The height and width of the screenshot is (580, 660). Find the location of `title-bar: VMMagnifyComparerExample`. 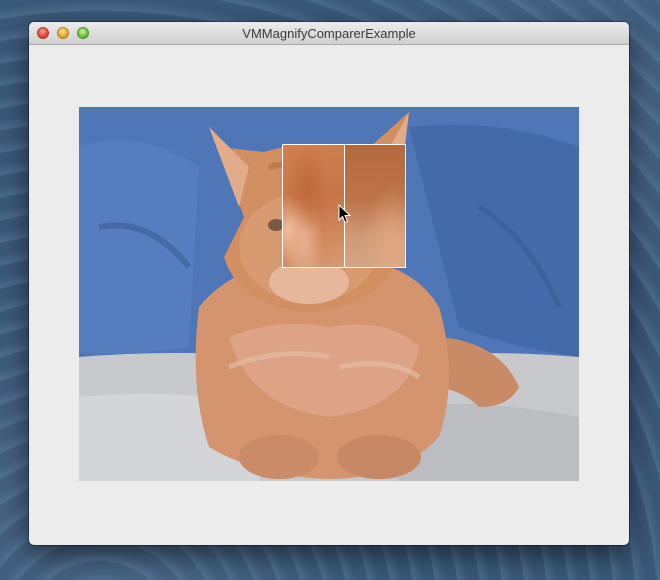

title-bar: VMMagnifyComparerExample is located at coordinates (329, 33).